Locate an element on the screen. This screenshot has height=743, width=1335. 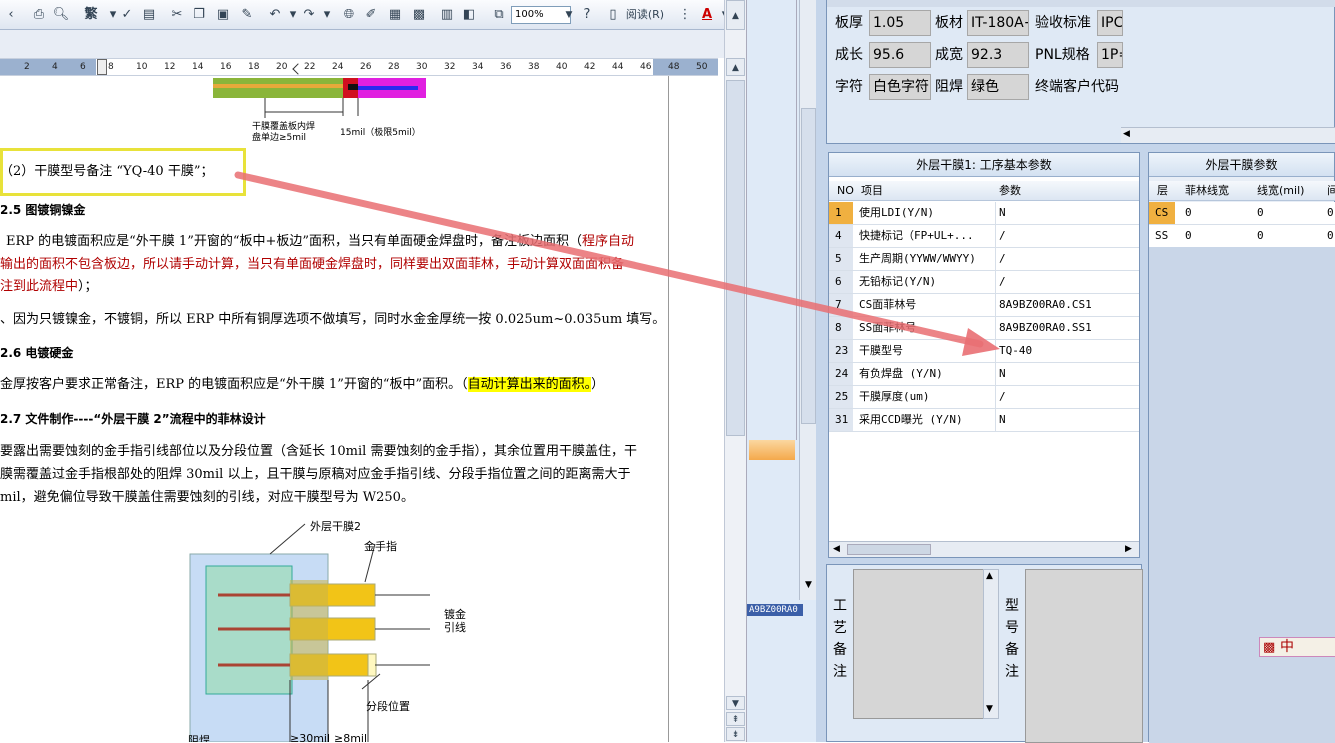
table-row: 5 生产周期(YYWW/WWYY) / is located at coordinates (984, 259).